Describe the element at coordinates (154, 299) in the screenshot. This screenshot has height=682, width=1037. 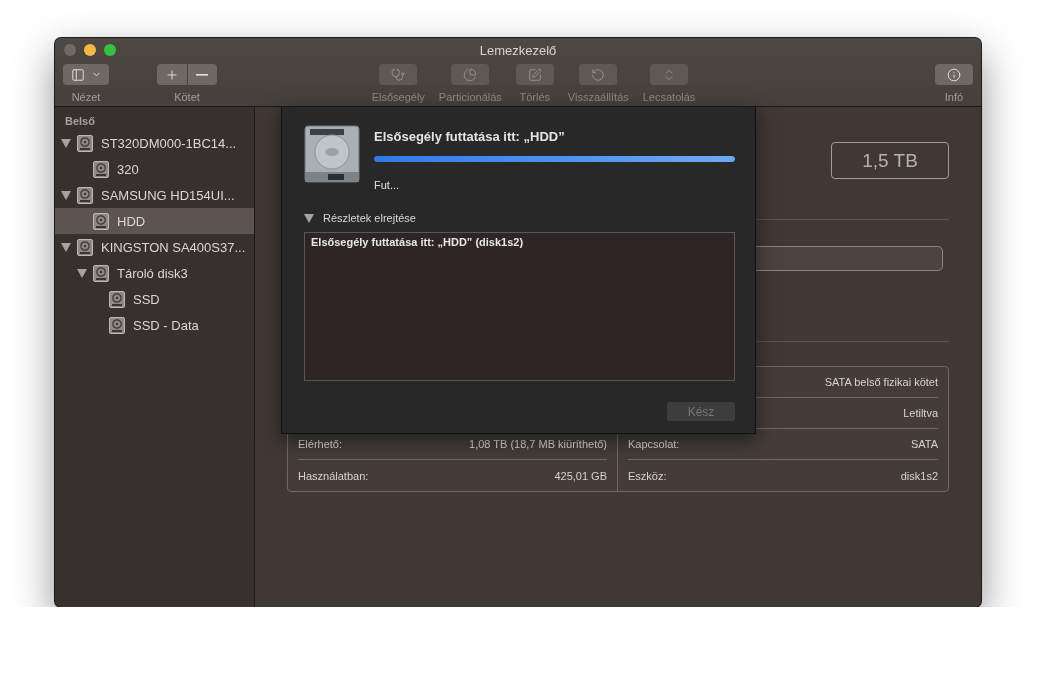
I see `sidebar-item: SSD` at that location.